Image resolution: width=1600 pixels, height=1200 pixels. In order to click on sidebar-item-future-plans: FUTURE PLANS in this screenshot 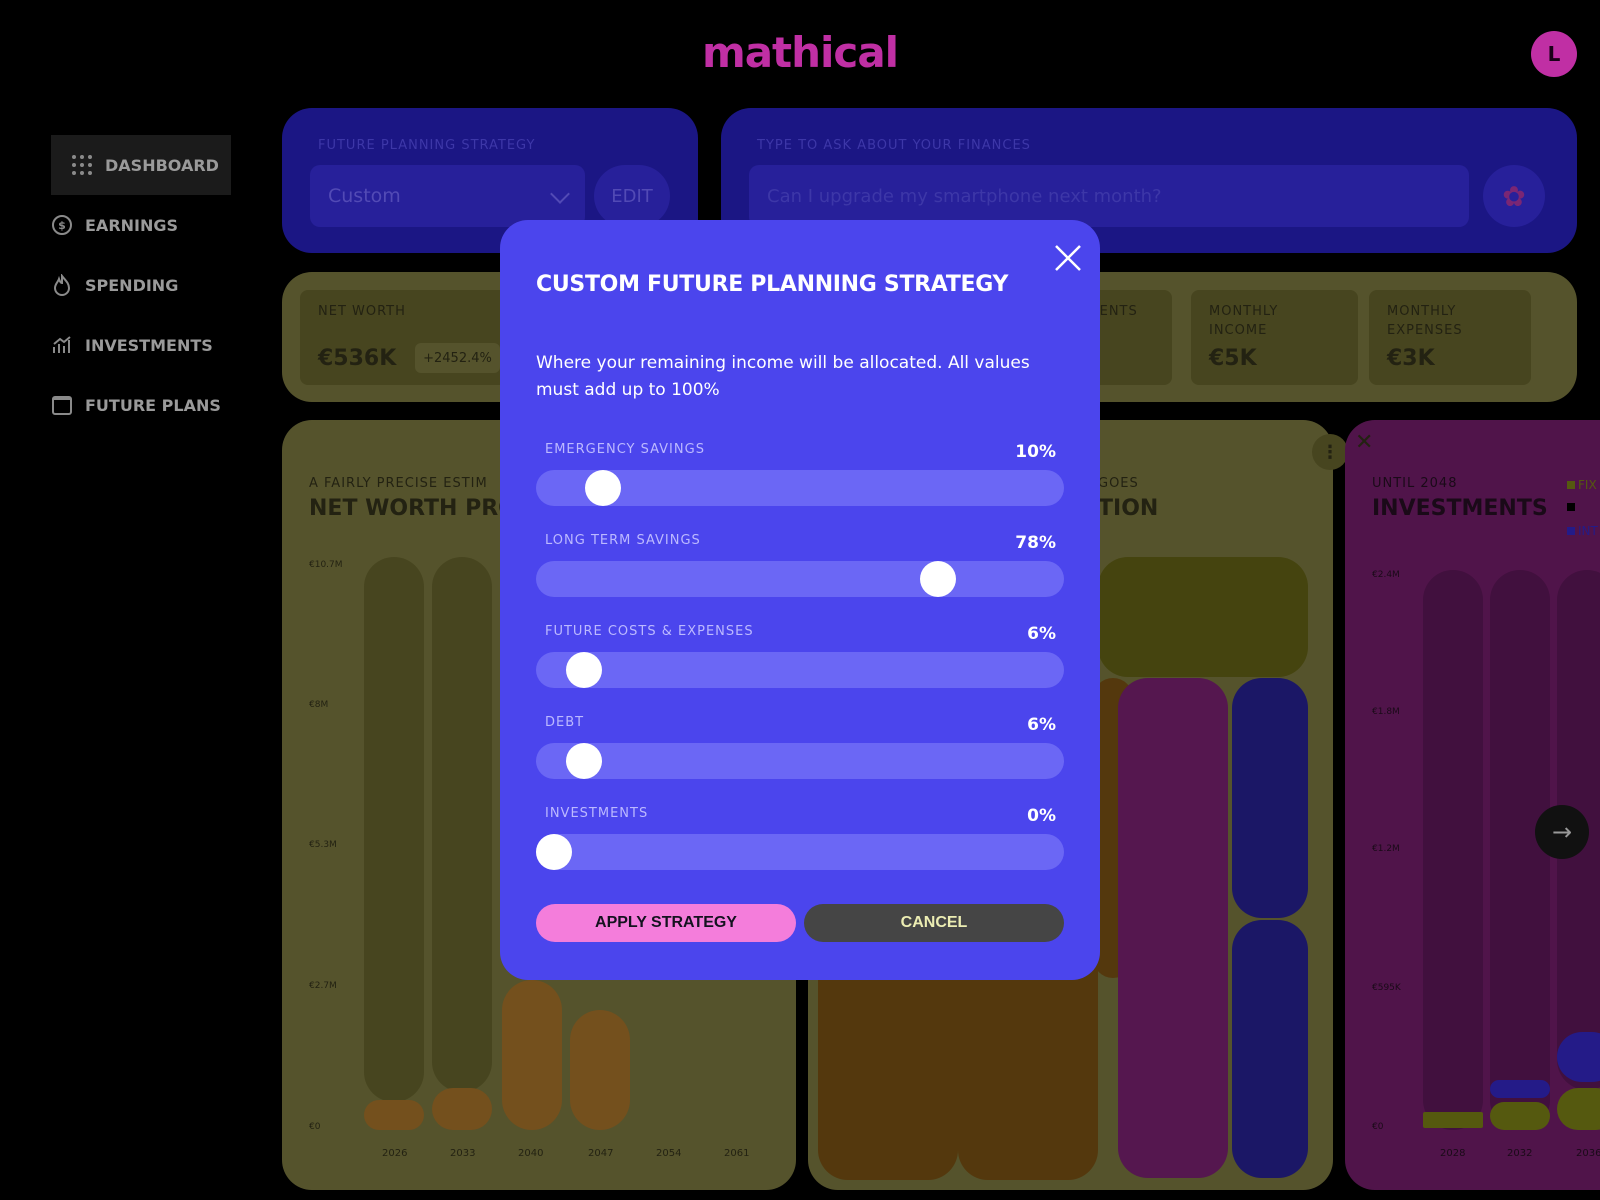, I will do `click(141, 405)`.